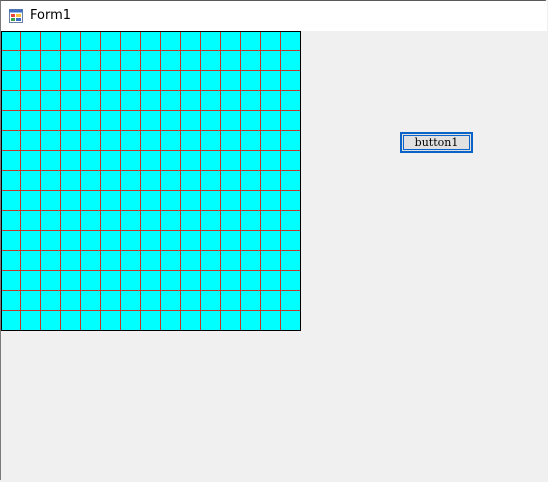 The image size is (548, 482). I want to click on app-icon, so click(16, 16).